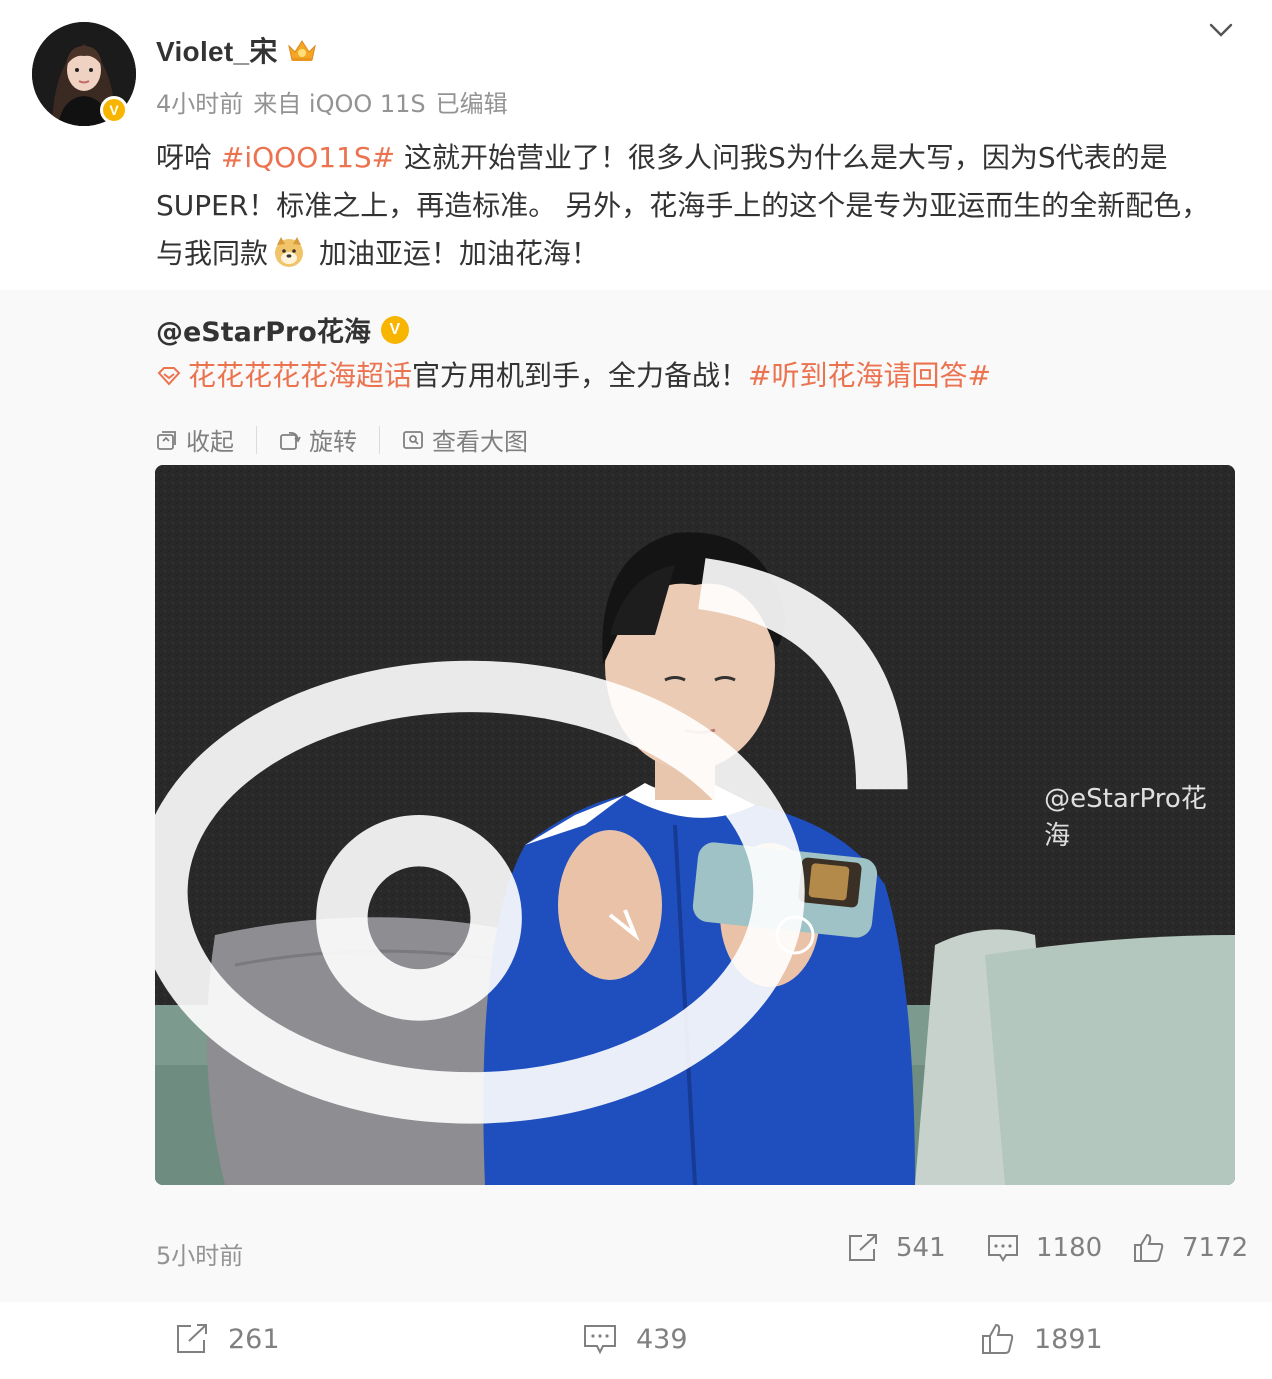 The width and height of the screenshot is (1272, 1379). What do you see at coordinates (166, 440) in the screenshot?
I see `collapse-icon` at bounding box center [166, 440].